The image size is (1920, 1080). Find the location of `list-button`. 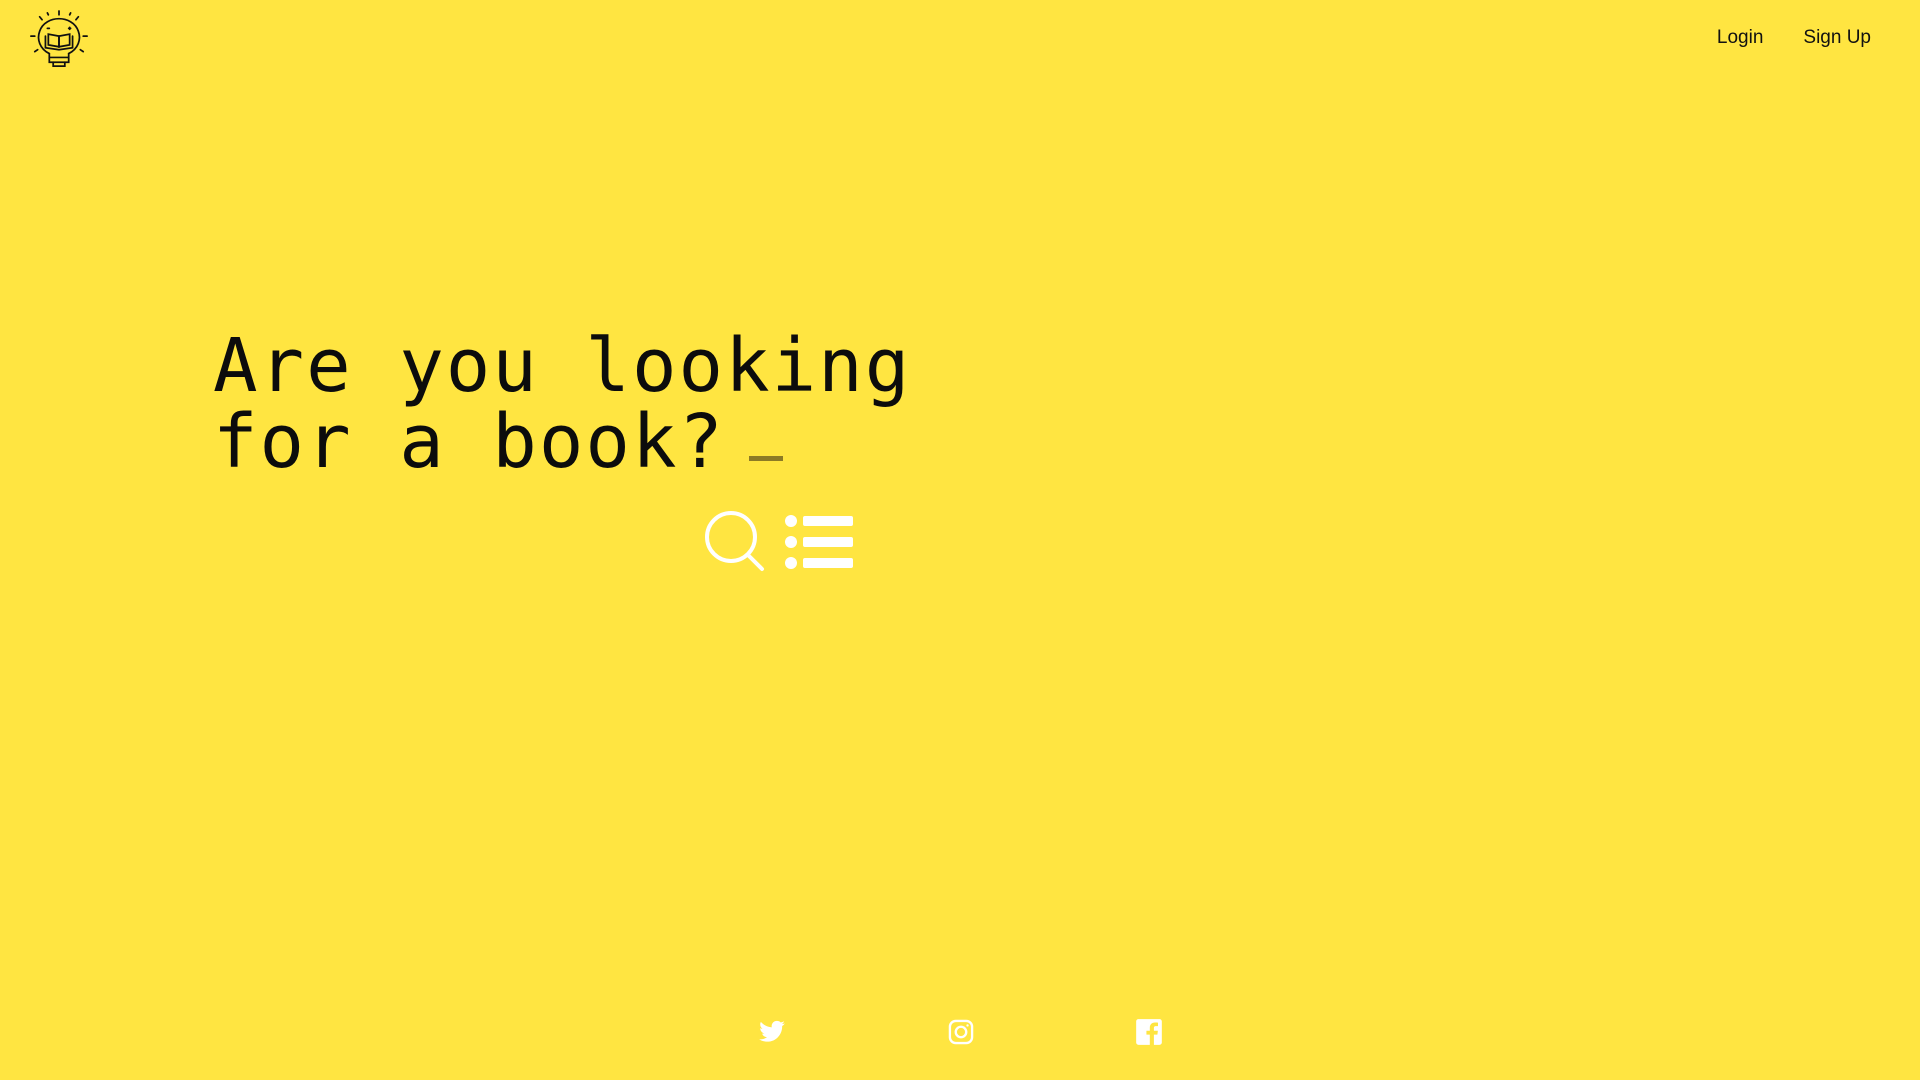

list-button is located at coordinates (819, 542).